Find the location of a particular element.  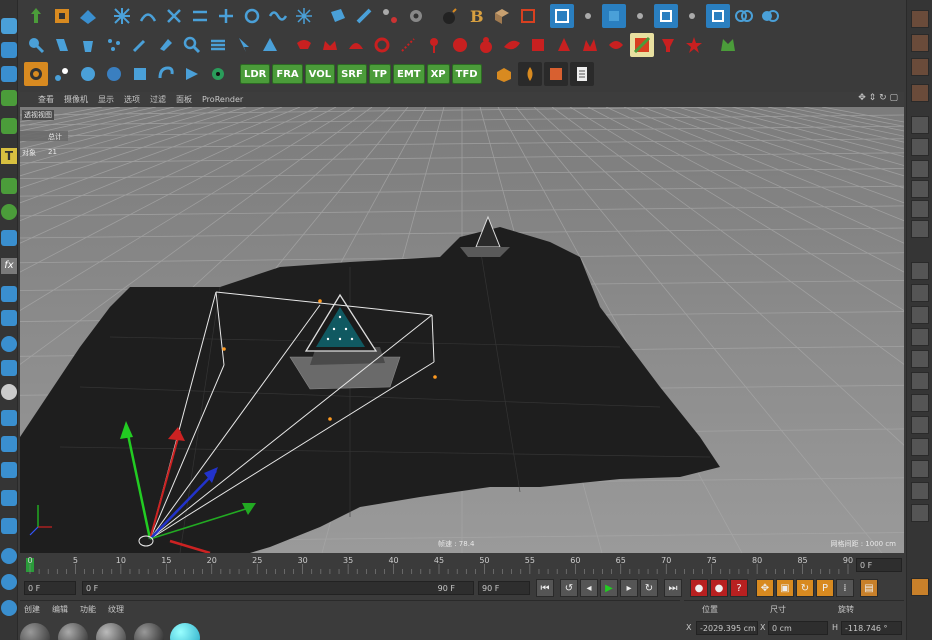

key-pla-button: ⁞ is located at coordinates (845, 588).